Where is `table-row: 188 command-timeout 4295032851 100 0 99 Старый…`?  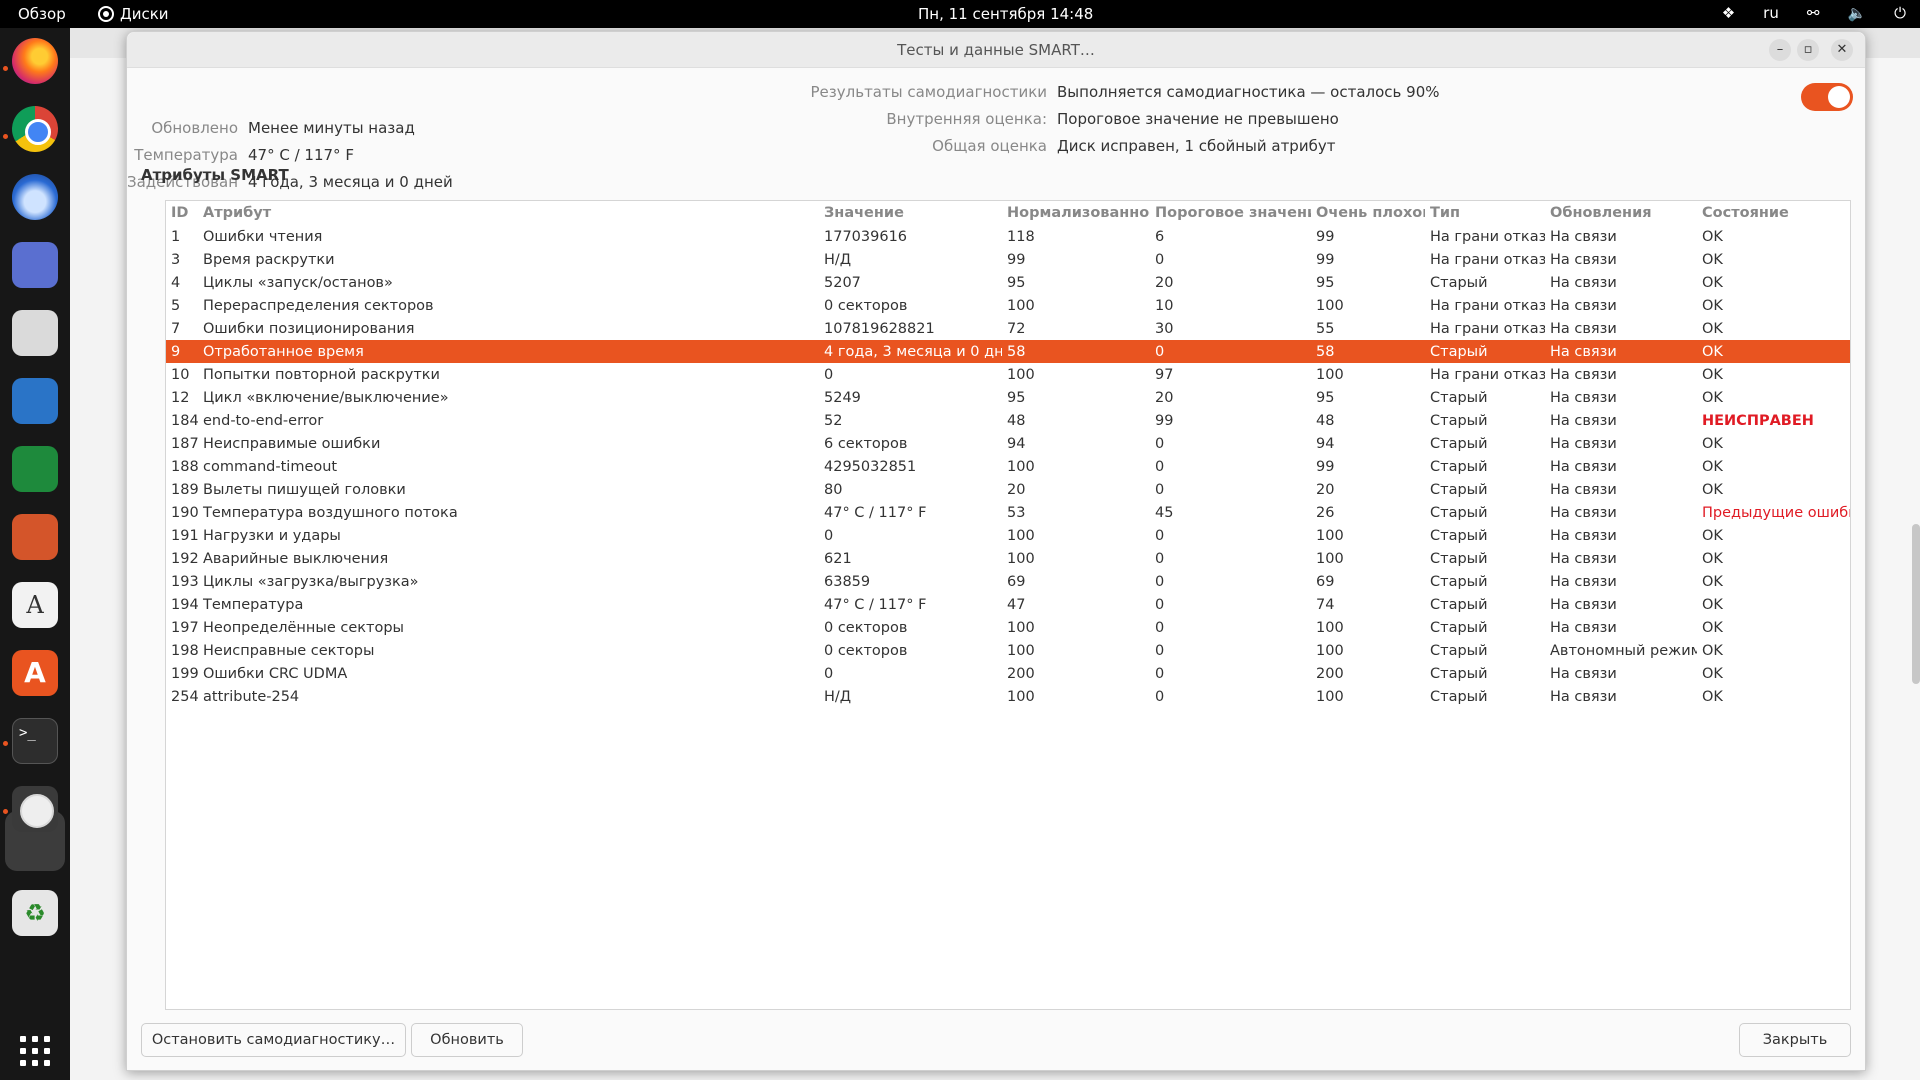 table-row: 188 command-timeout 4295032851 100 0 99 Старый… is located at coordinates (1008, 466).